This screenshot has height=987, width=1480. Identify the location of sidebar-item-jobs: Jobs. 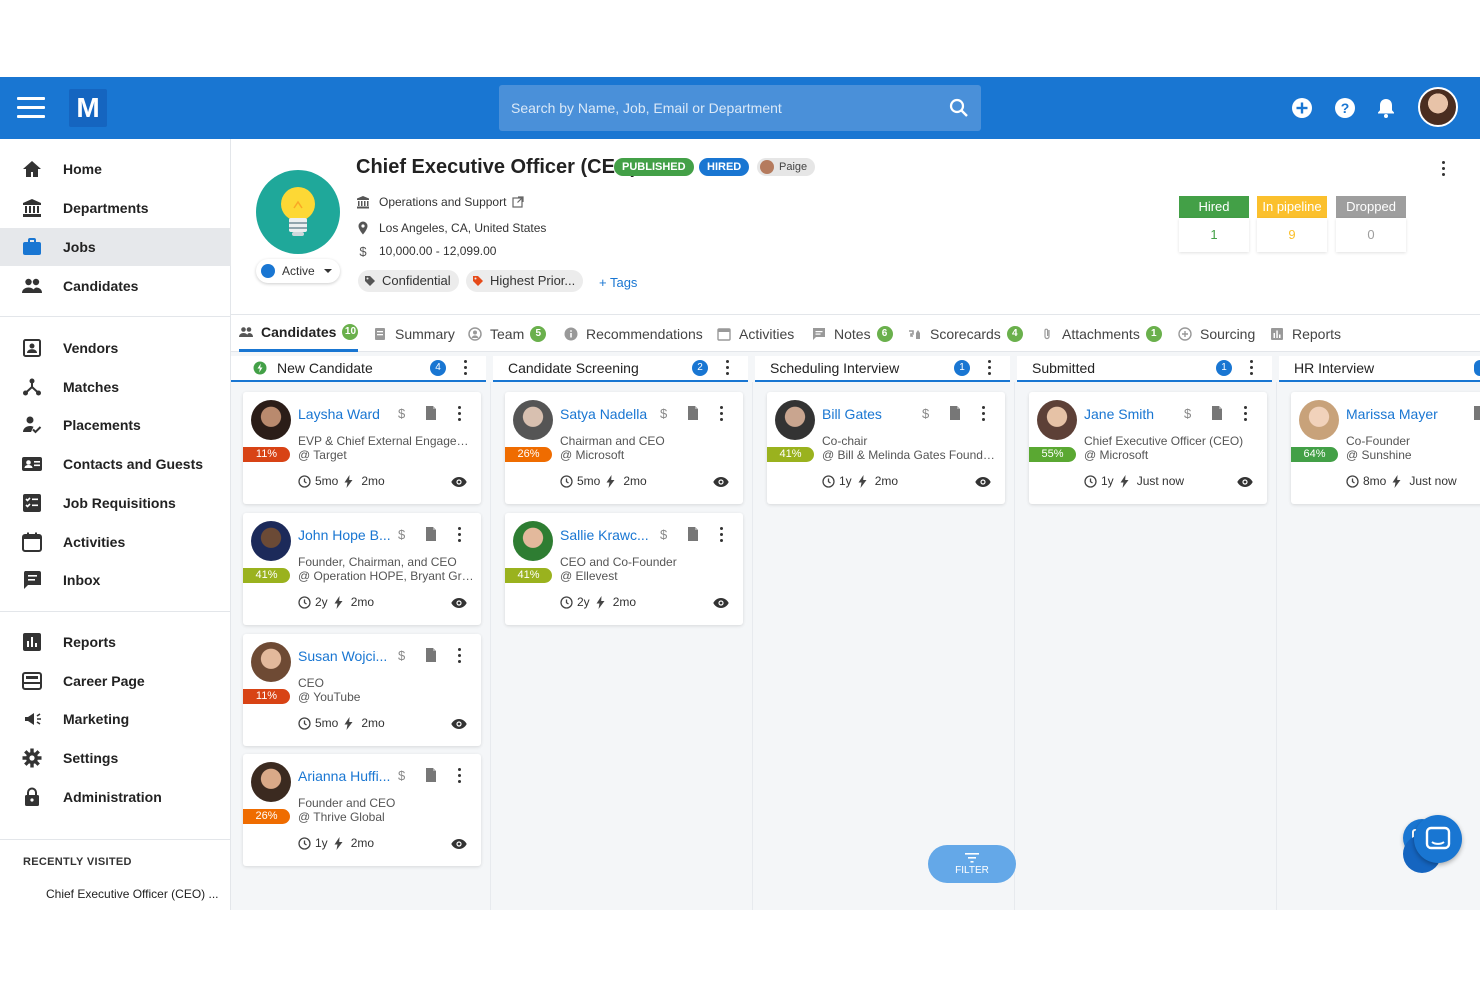
(115, 247).